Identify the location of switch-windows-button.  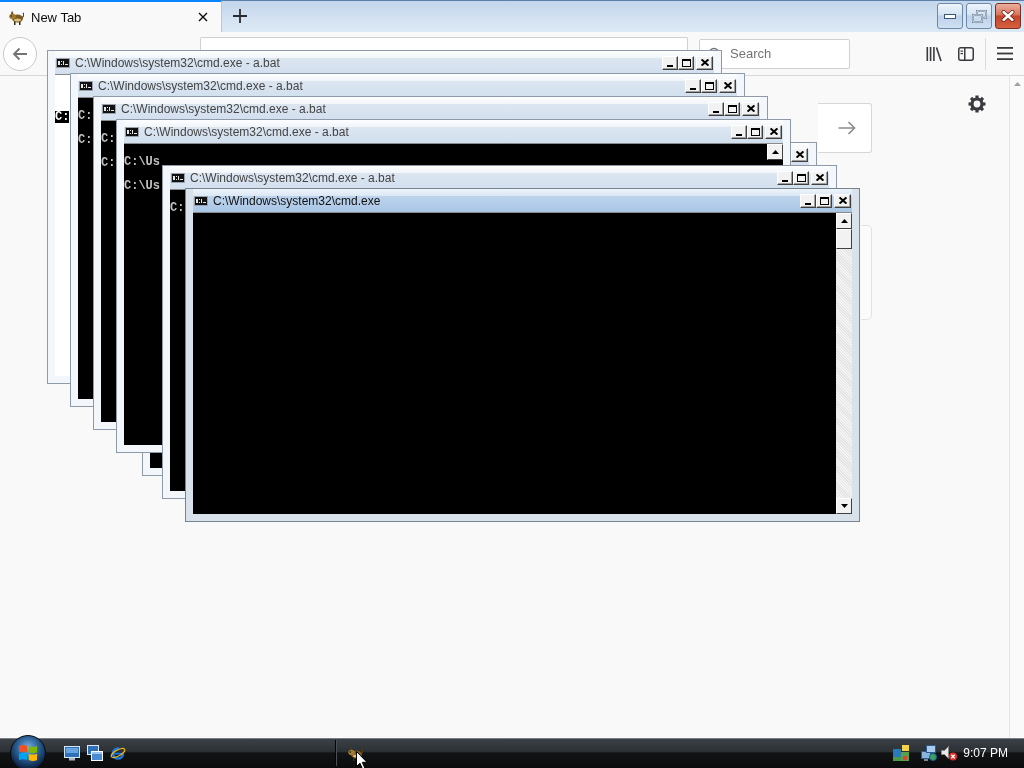
(95, 753).